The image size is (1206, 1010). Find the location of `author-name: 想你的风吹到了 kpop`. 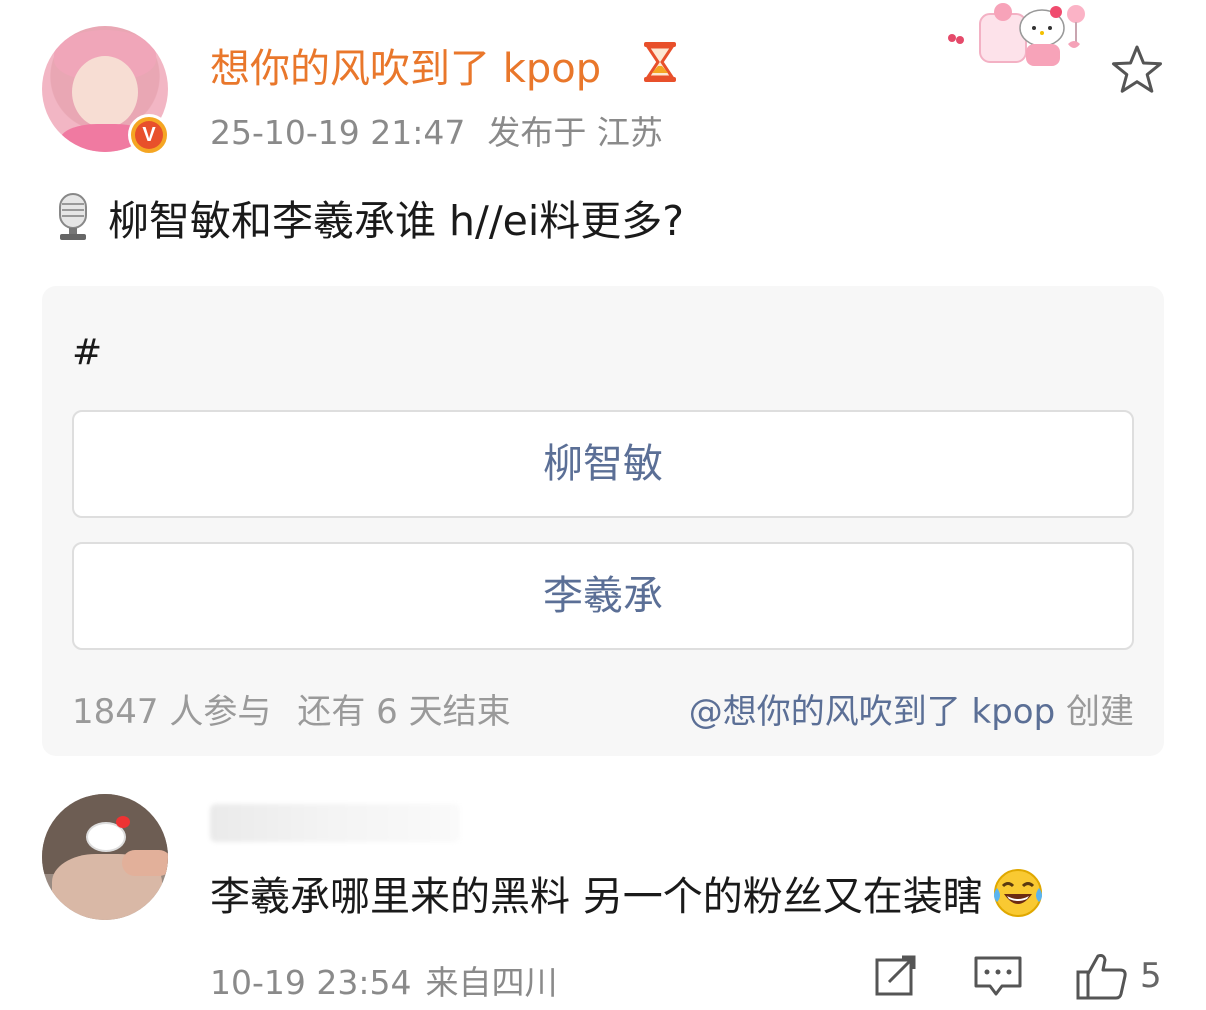

author-name: 想你的风吹到了 kpop is located at coordinates (405, 65).